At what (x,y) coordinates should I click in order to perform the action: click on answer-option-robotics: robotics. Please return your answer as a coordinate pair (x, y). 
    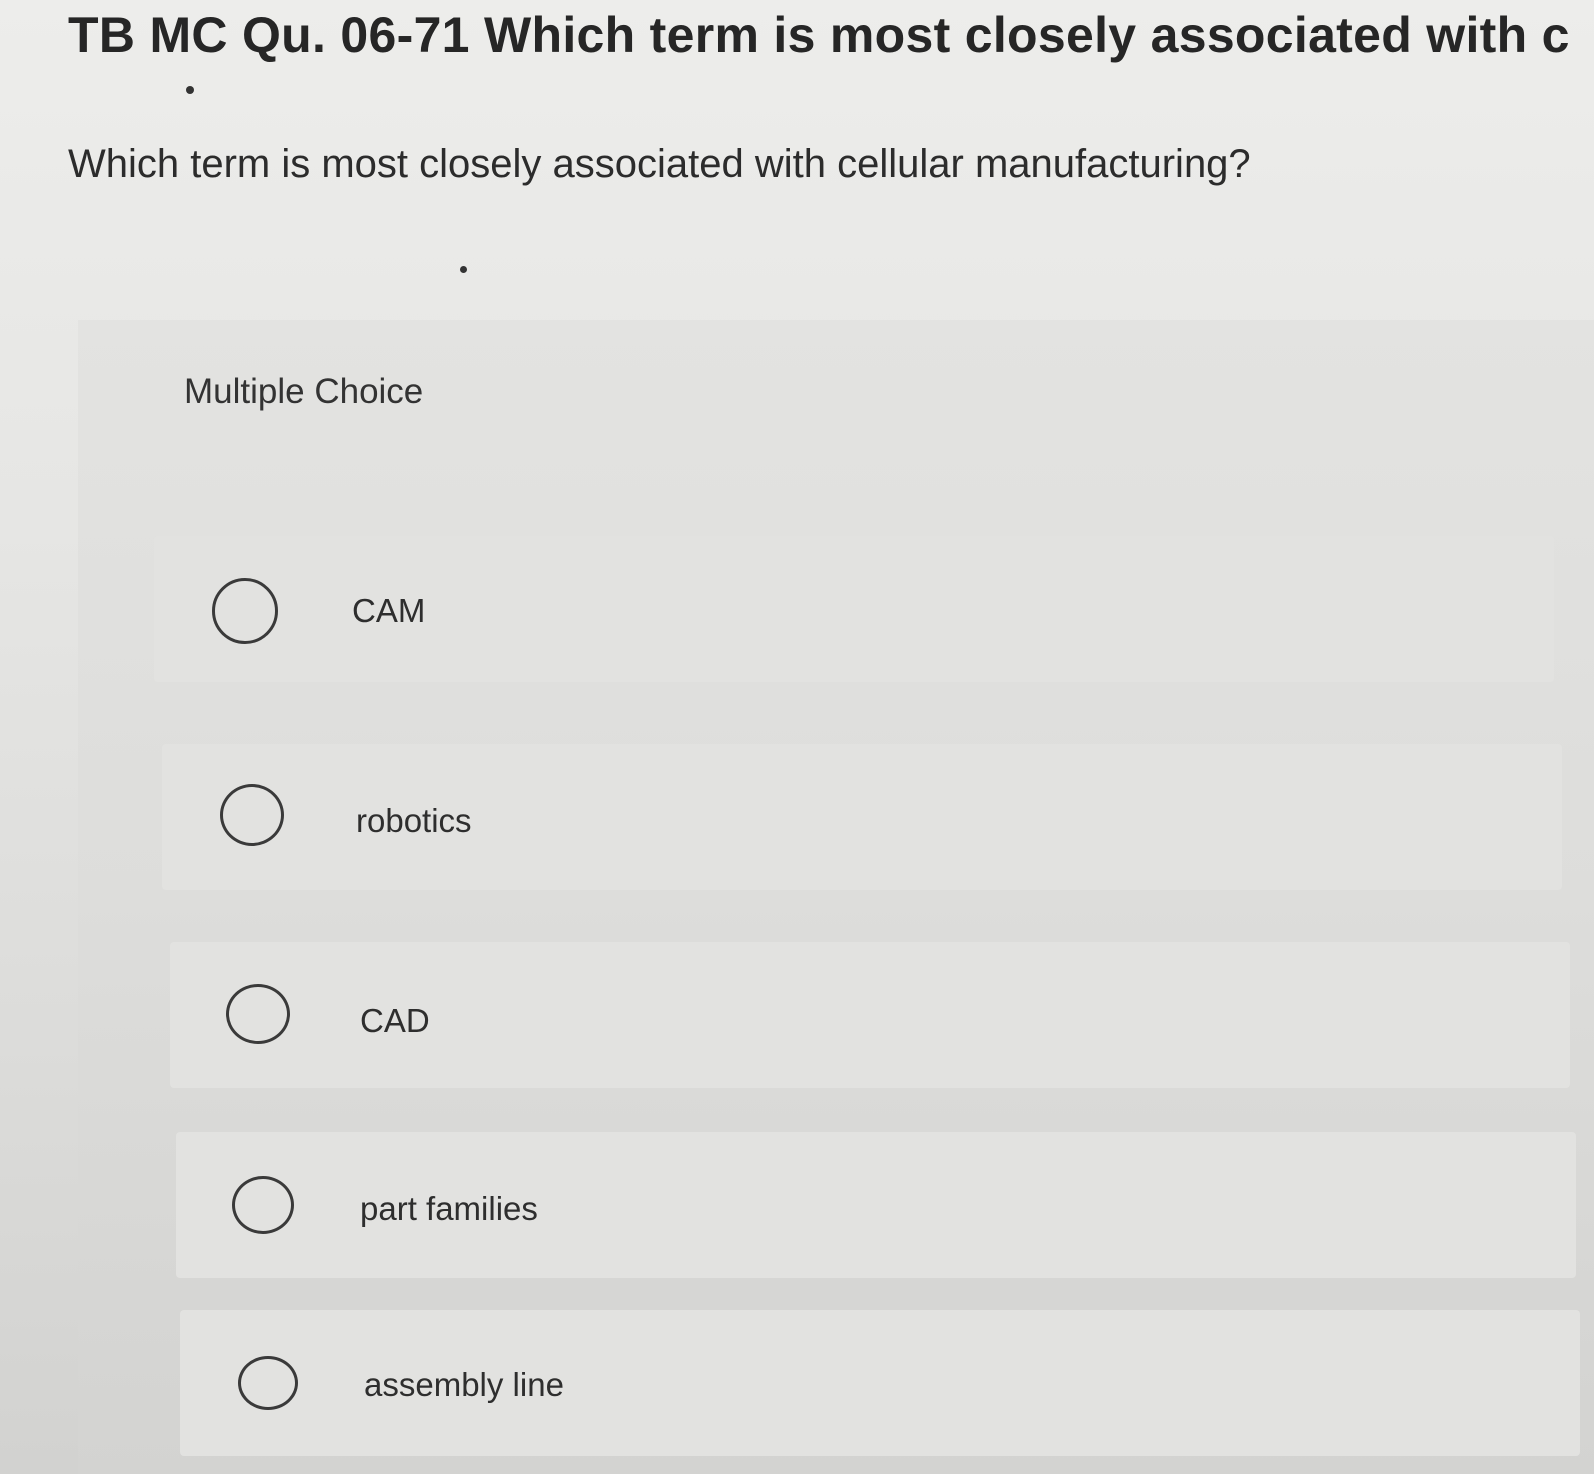
    Looking at the image, I should click on (862, 817).